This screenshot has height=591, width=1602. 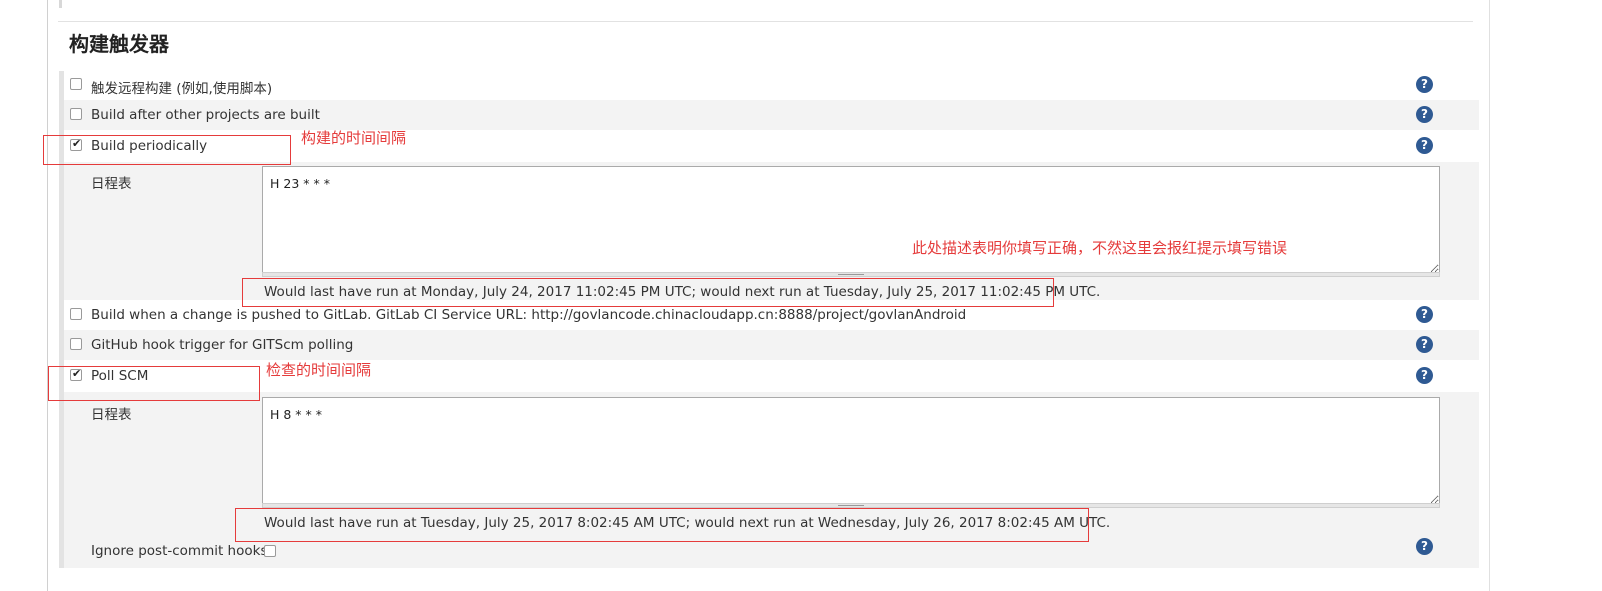 I want to click on poll-resize-handle, so click(x=851, y=505).